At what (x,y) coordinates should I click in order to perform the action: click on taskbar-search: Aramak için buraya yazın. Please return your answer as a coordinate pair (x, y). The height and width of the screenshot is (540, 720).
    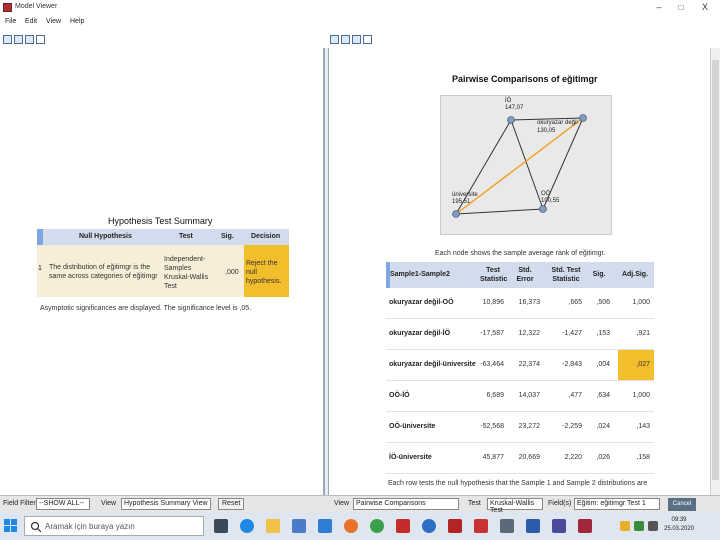
    Looking at the image, I should click on (114, 526).